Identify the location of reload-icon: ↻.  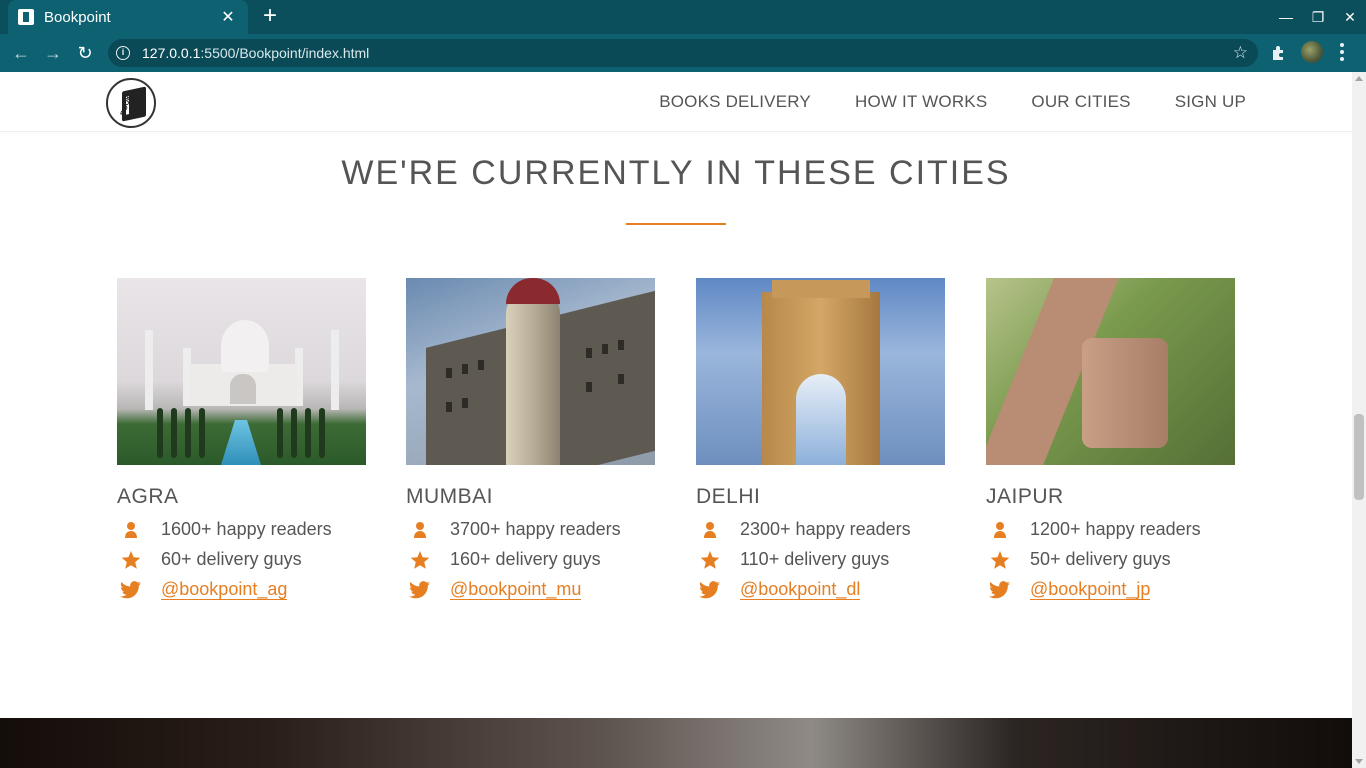
(85, 53).